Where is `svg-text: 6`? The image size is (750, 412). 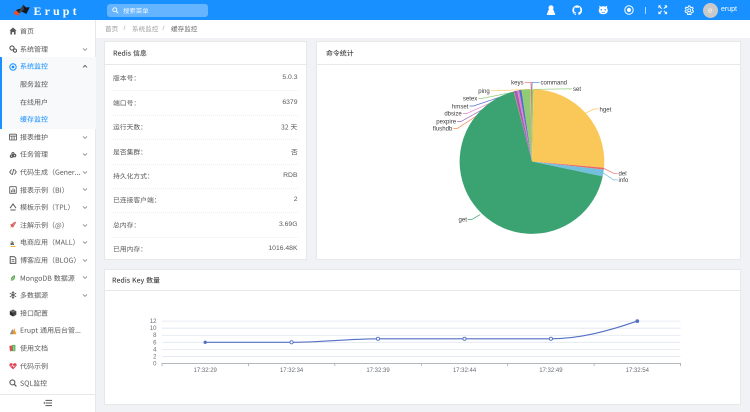 svg-text: 6 is located at coordinates (155, 343).